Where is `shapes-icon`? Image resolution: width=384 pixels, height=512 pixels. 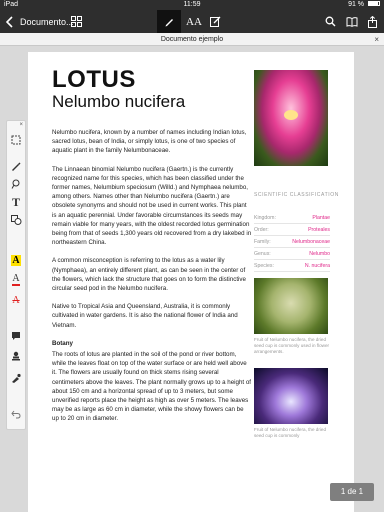
shapes-icon is located at coordinates (15, 220).